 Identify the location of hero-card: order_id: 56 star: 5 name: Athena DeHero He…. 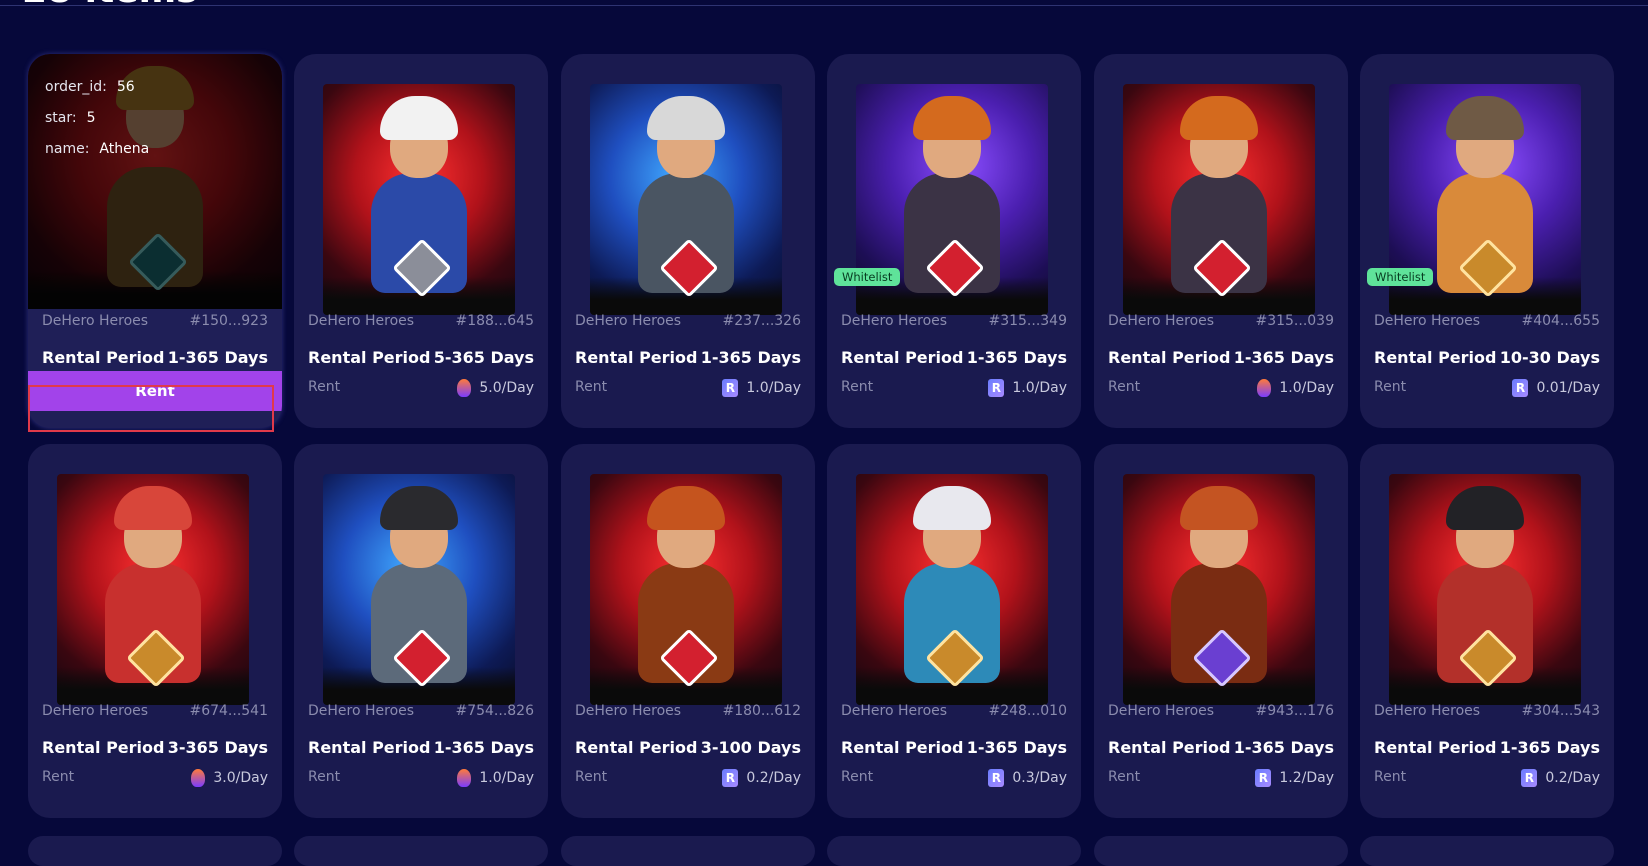
(155, 241).